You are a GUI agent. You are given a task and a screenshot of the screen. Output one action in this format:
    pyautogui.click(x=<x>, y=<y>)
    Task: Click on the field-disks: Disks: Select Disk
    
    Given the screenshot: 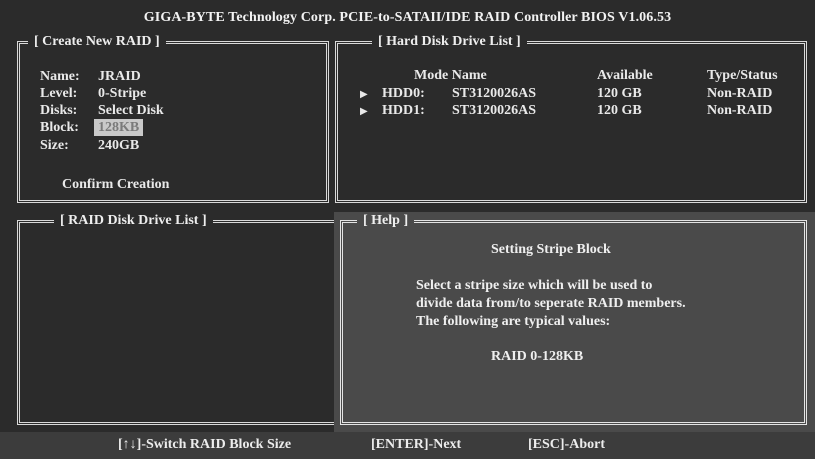 What is the action you would take?
    pyautogui.click(x=102, y=111)
    